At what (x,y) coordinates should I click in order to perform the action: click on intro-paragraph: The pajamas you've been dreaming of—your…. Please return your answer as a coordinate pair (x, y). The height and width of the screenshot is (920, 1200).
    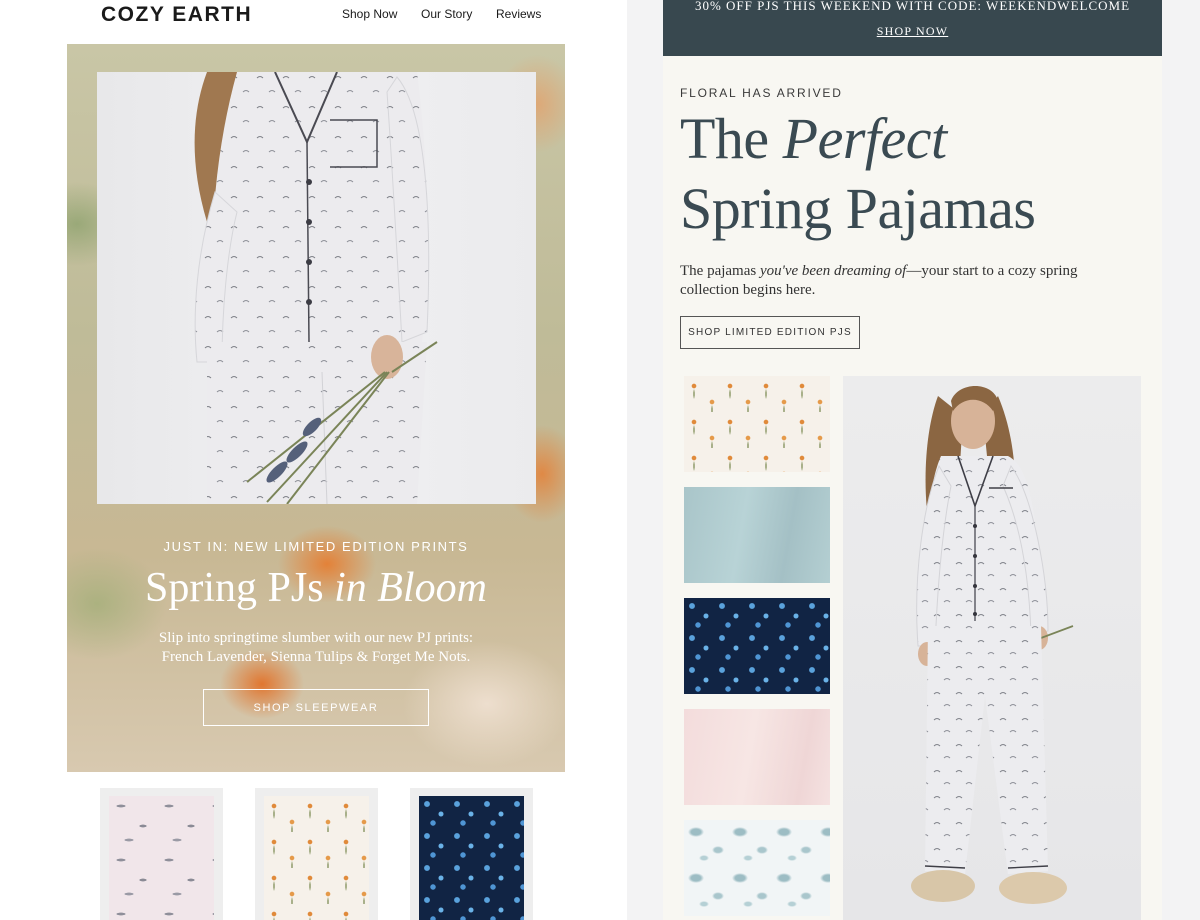
    Looking at the image, I should click on (900, 281).